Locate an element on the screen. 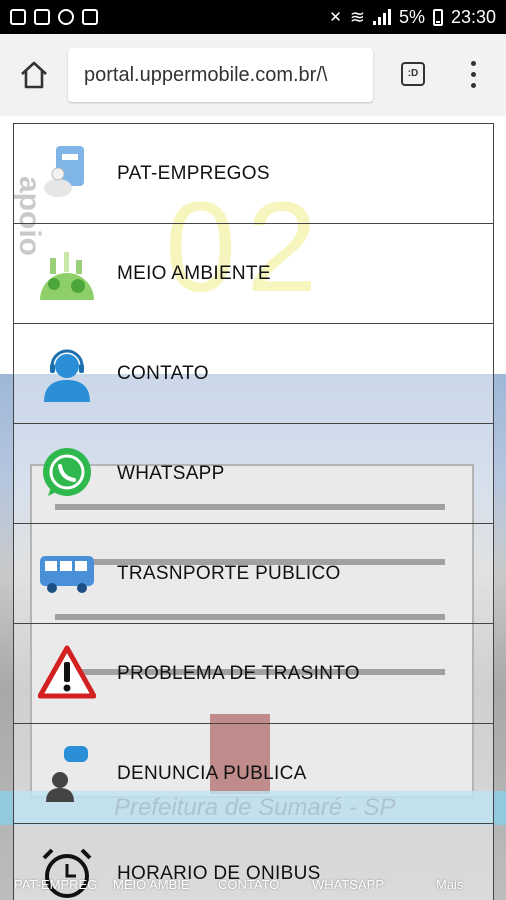 This screenshot has width=506, height=900. menu-item-problema-de-transito: PROBLEMA DE TRASINTO is located at coordinates (253, 673).